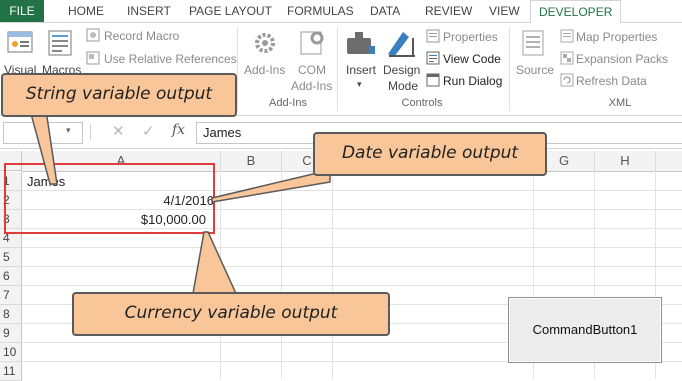 Image resolution: width=682 pixels, height=381 pixels. What do you see at coordinates (430, 154) in the screenshot?
I see `date-callout: Date variable output` at bounding box center [430, 154].